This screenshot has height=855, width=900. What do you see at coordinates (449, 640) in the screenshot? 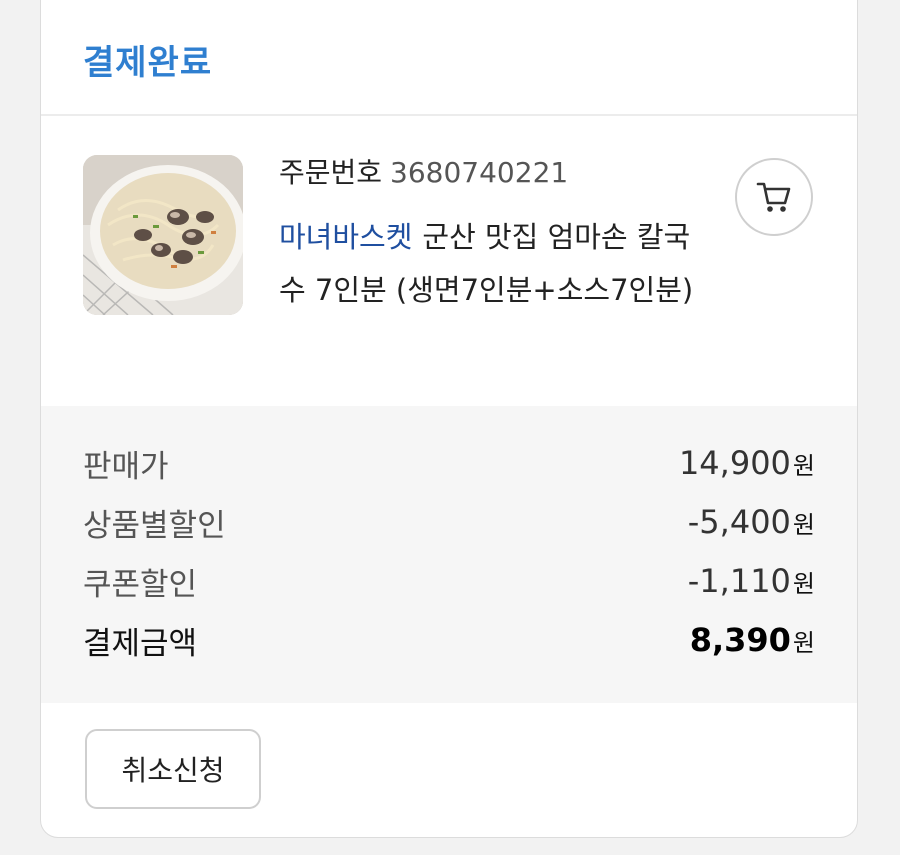
I see `price-row-total: 결제금액 8,390원` at bounding box center [449, 640].